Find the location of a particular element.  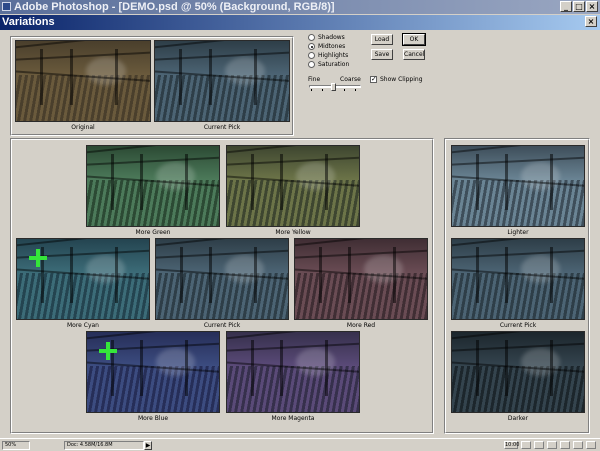

window-controls: _ □ × is located at coordinates (579, 6).